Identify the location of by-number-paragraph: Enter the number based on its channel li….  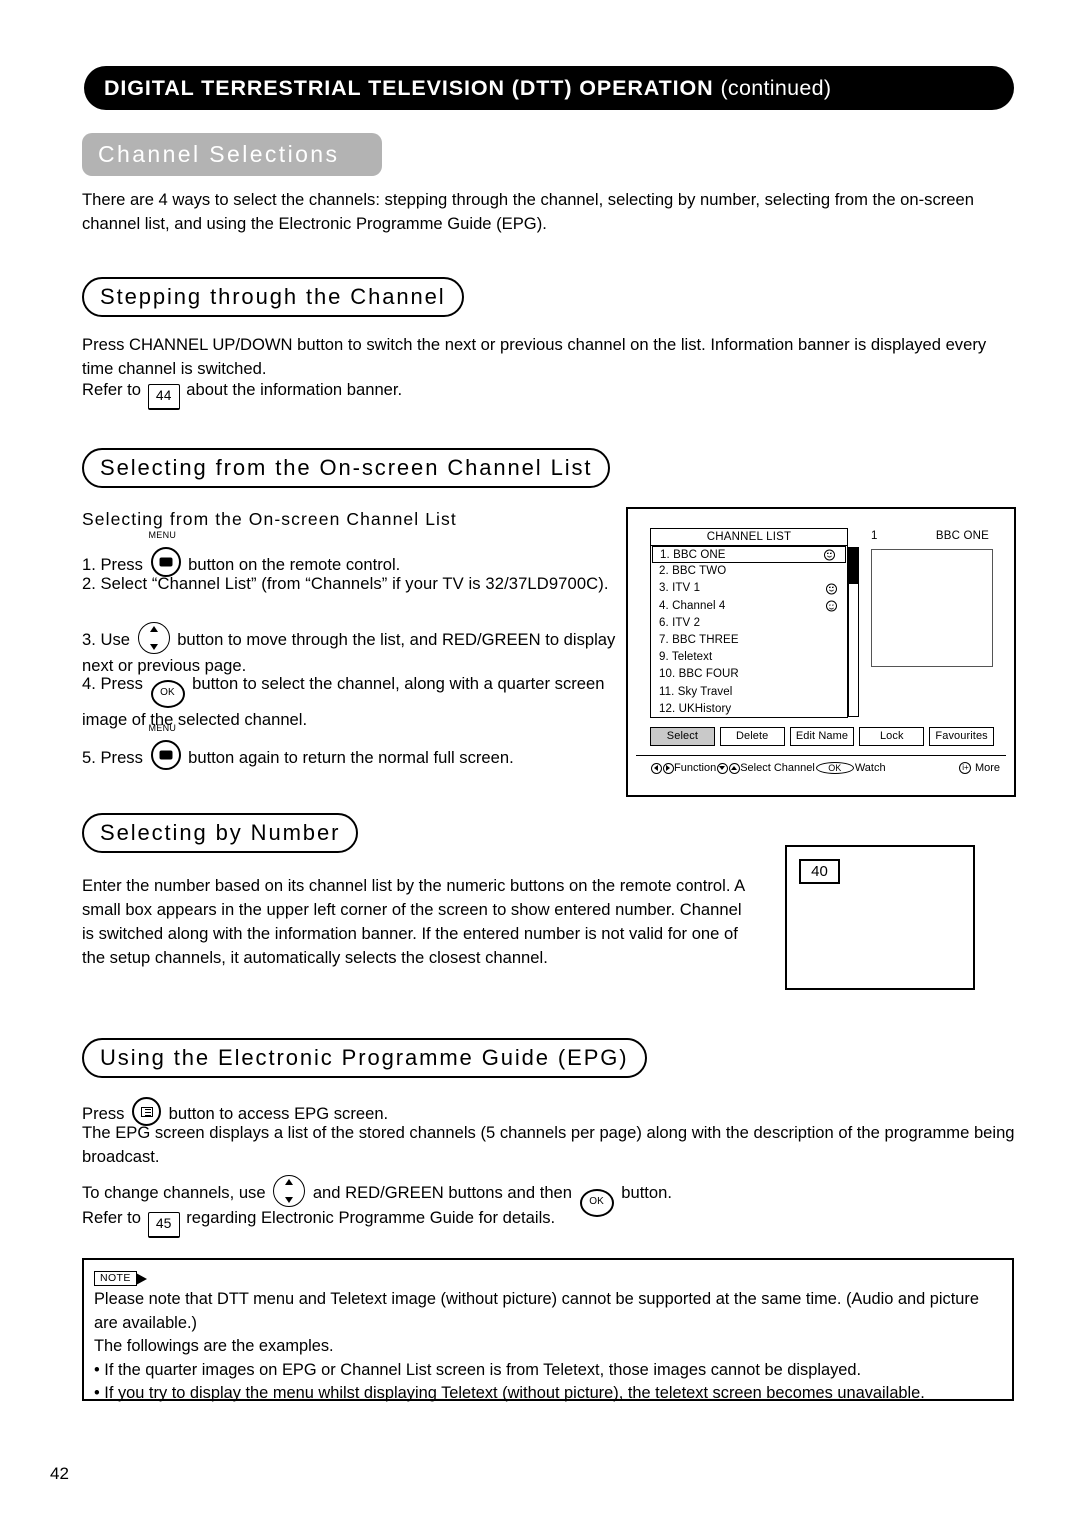
(413, 921).